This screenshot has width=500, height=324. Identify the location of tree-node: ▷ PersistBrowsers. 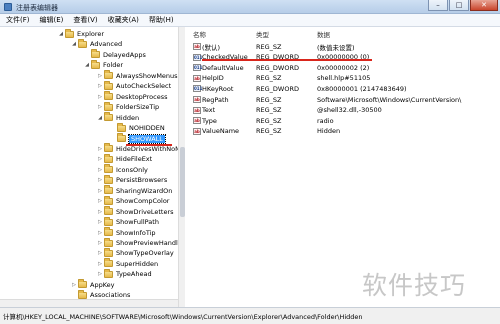
(132, 179).